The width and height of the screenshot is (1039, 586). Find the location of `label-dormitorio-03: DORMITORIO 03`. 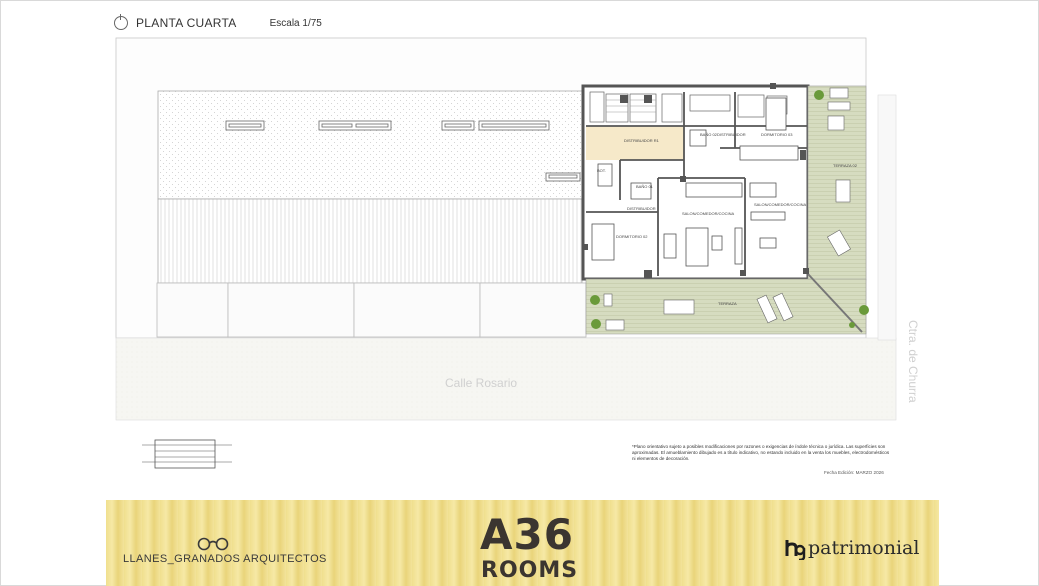

label-dormitorio-03: DORMITORIO 03 is located at coordinates (777, 134).